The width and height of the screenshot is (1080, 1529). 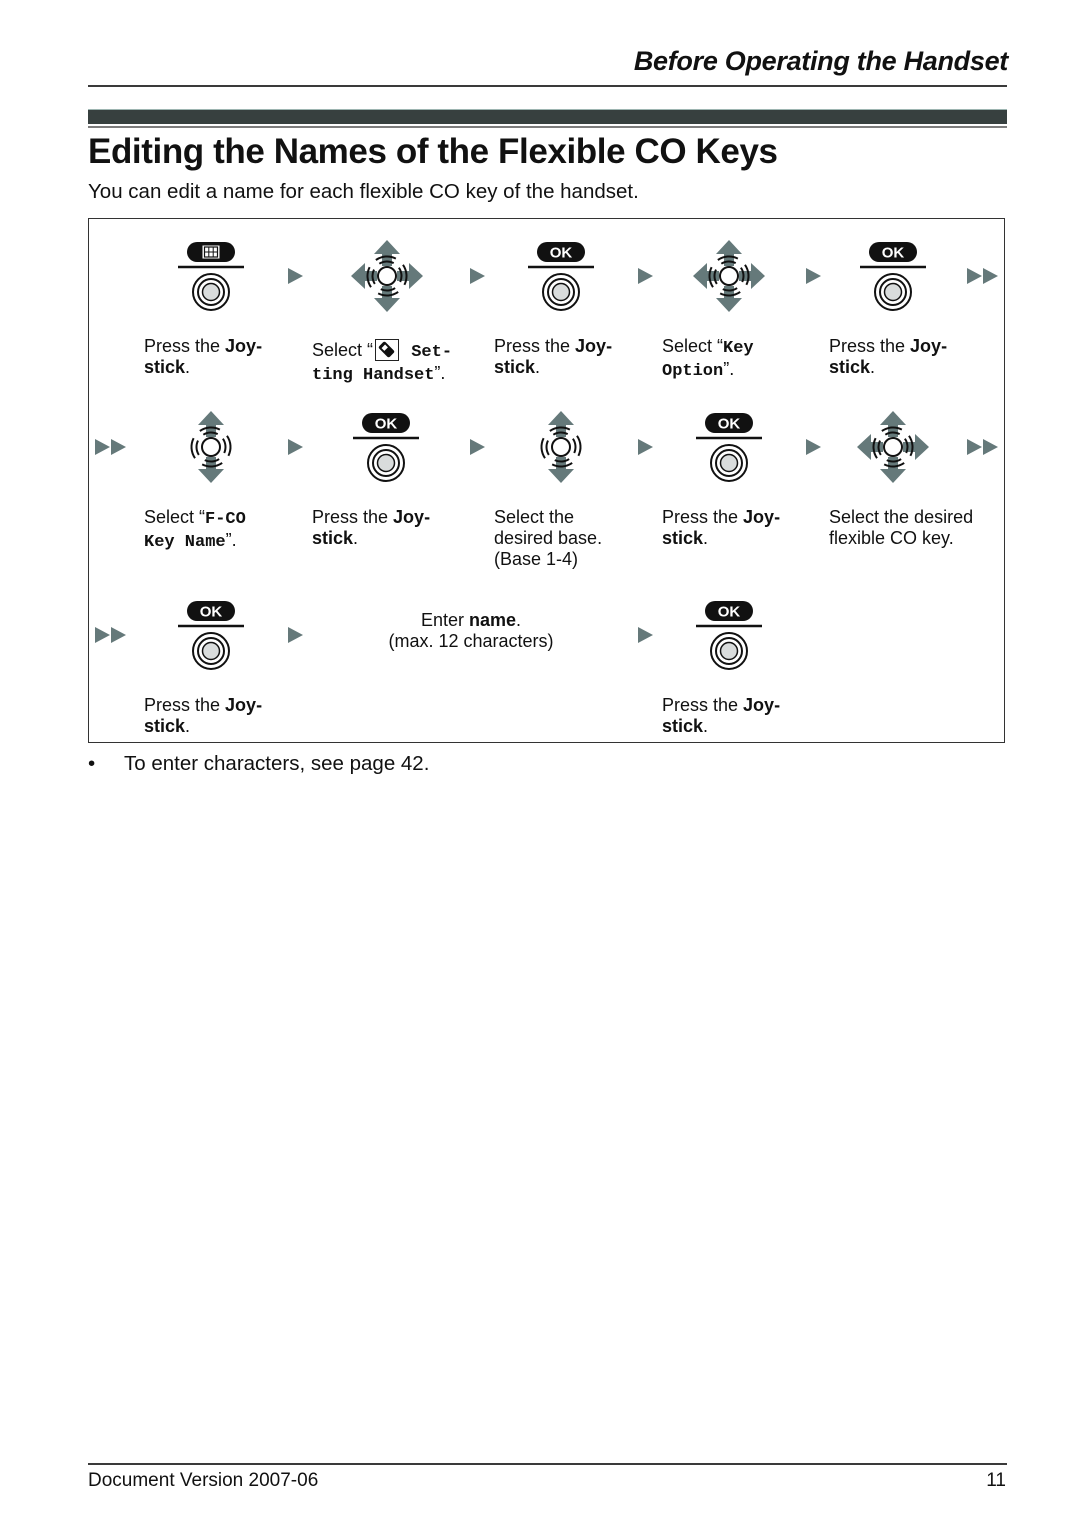 I want to click on menu-key-joystick-press-icon, so click(x=211, y=276).